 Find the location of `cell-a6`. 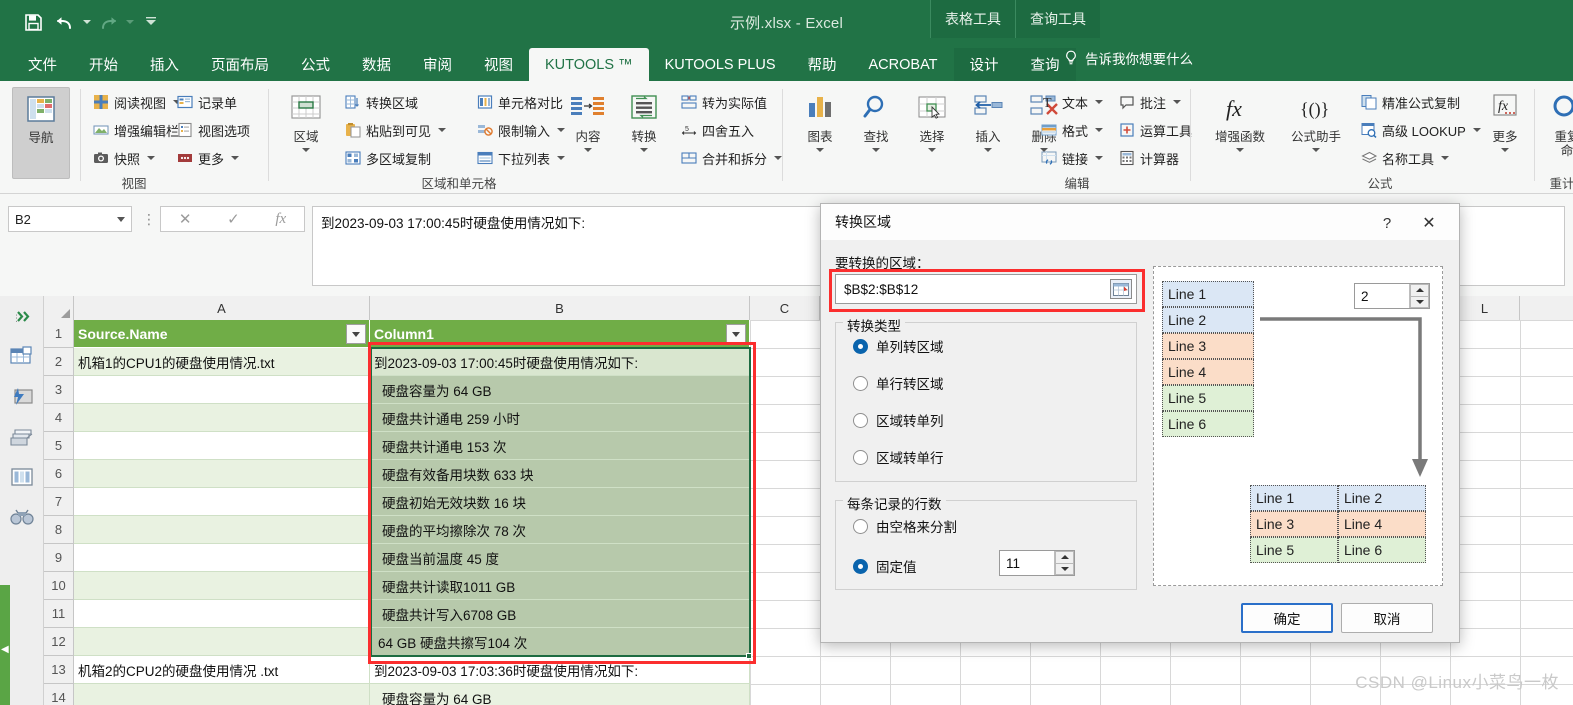

cell-a6 is located at coordinates (222, 474).